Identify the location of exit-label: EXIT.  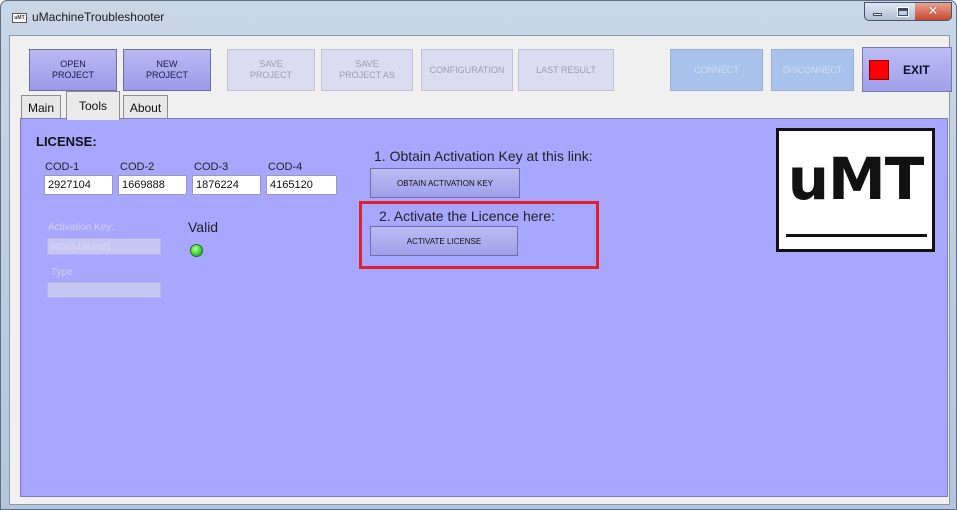
(916, 69).